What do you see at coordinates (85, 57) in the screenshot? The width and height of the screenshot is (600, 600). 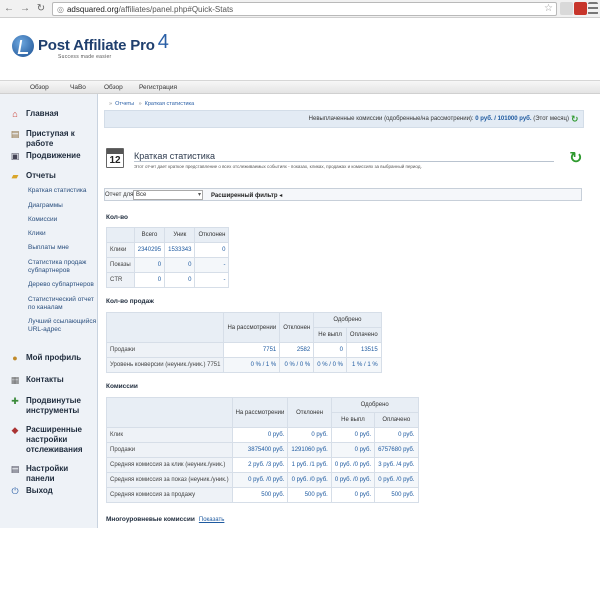 I see `logo-tagline: Success made easier` at bounding box center [85, 57].